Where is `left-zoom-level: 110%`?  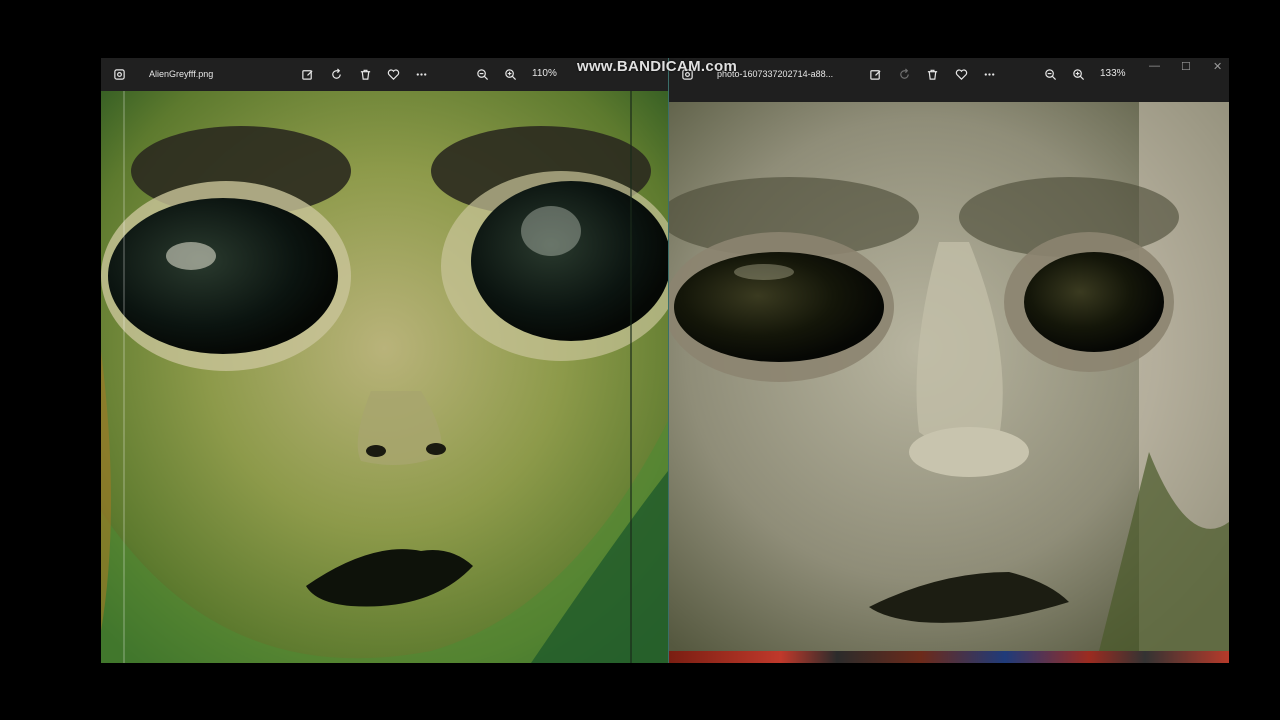
left-zoom-level: 110% is located at coordinates (544, 73).